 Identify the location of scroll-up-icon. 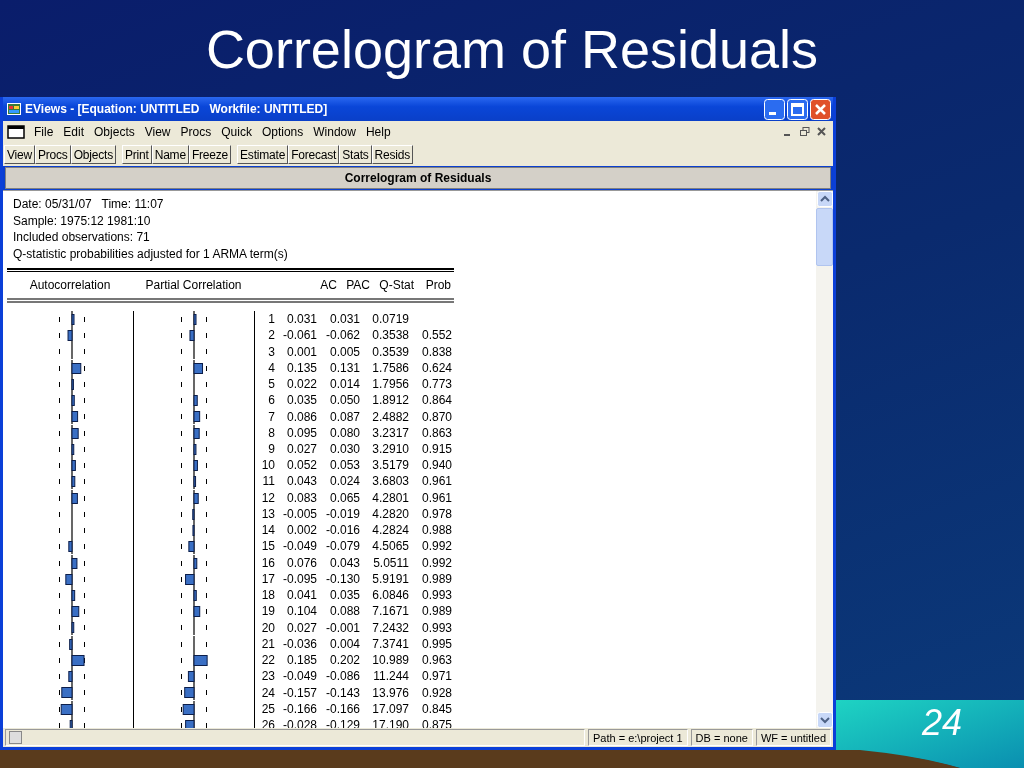
(824, 199).